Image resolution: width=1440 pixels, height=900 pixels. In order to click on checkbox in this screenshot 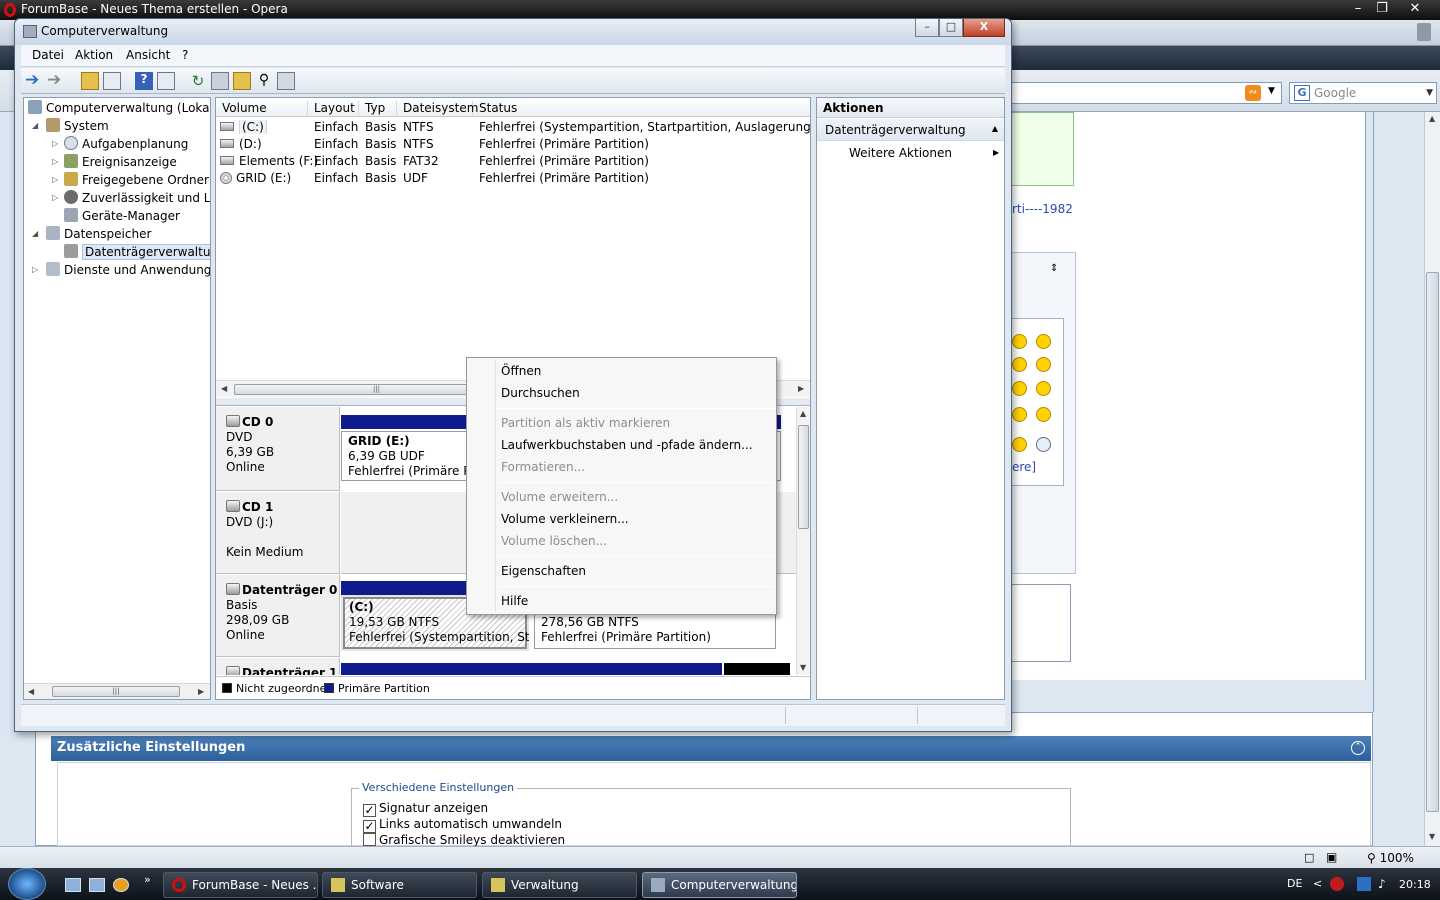, I will do `click(369, 839)`.